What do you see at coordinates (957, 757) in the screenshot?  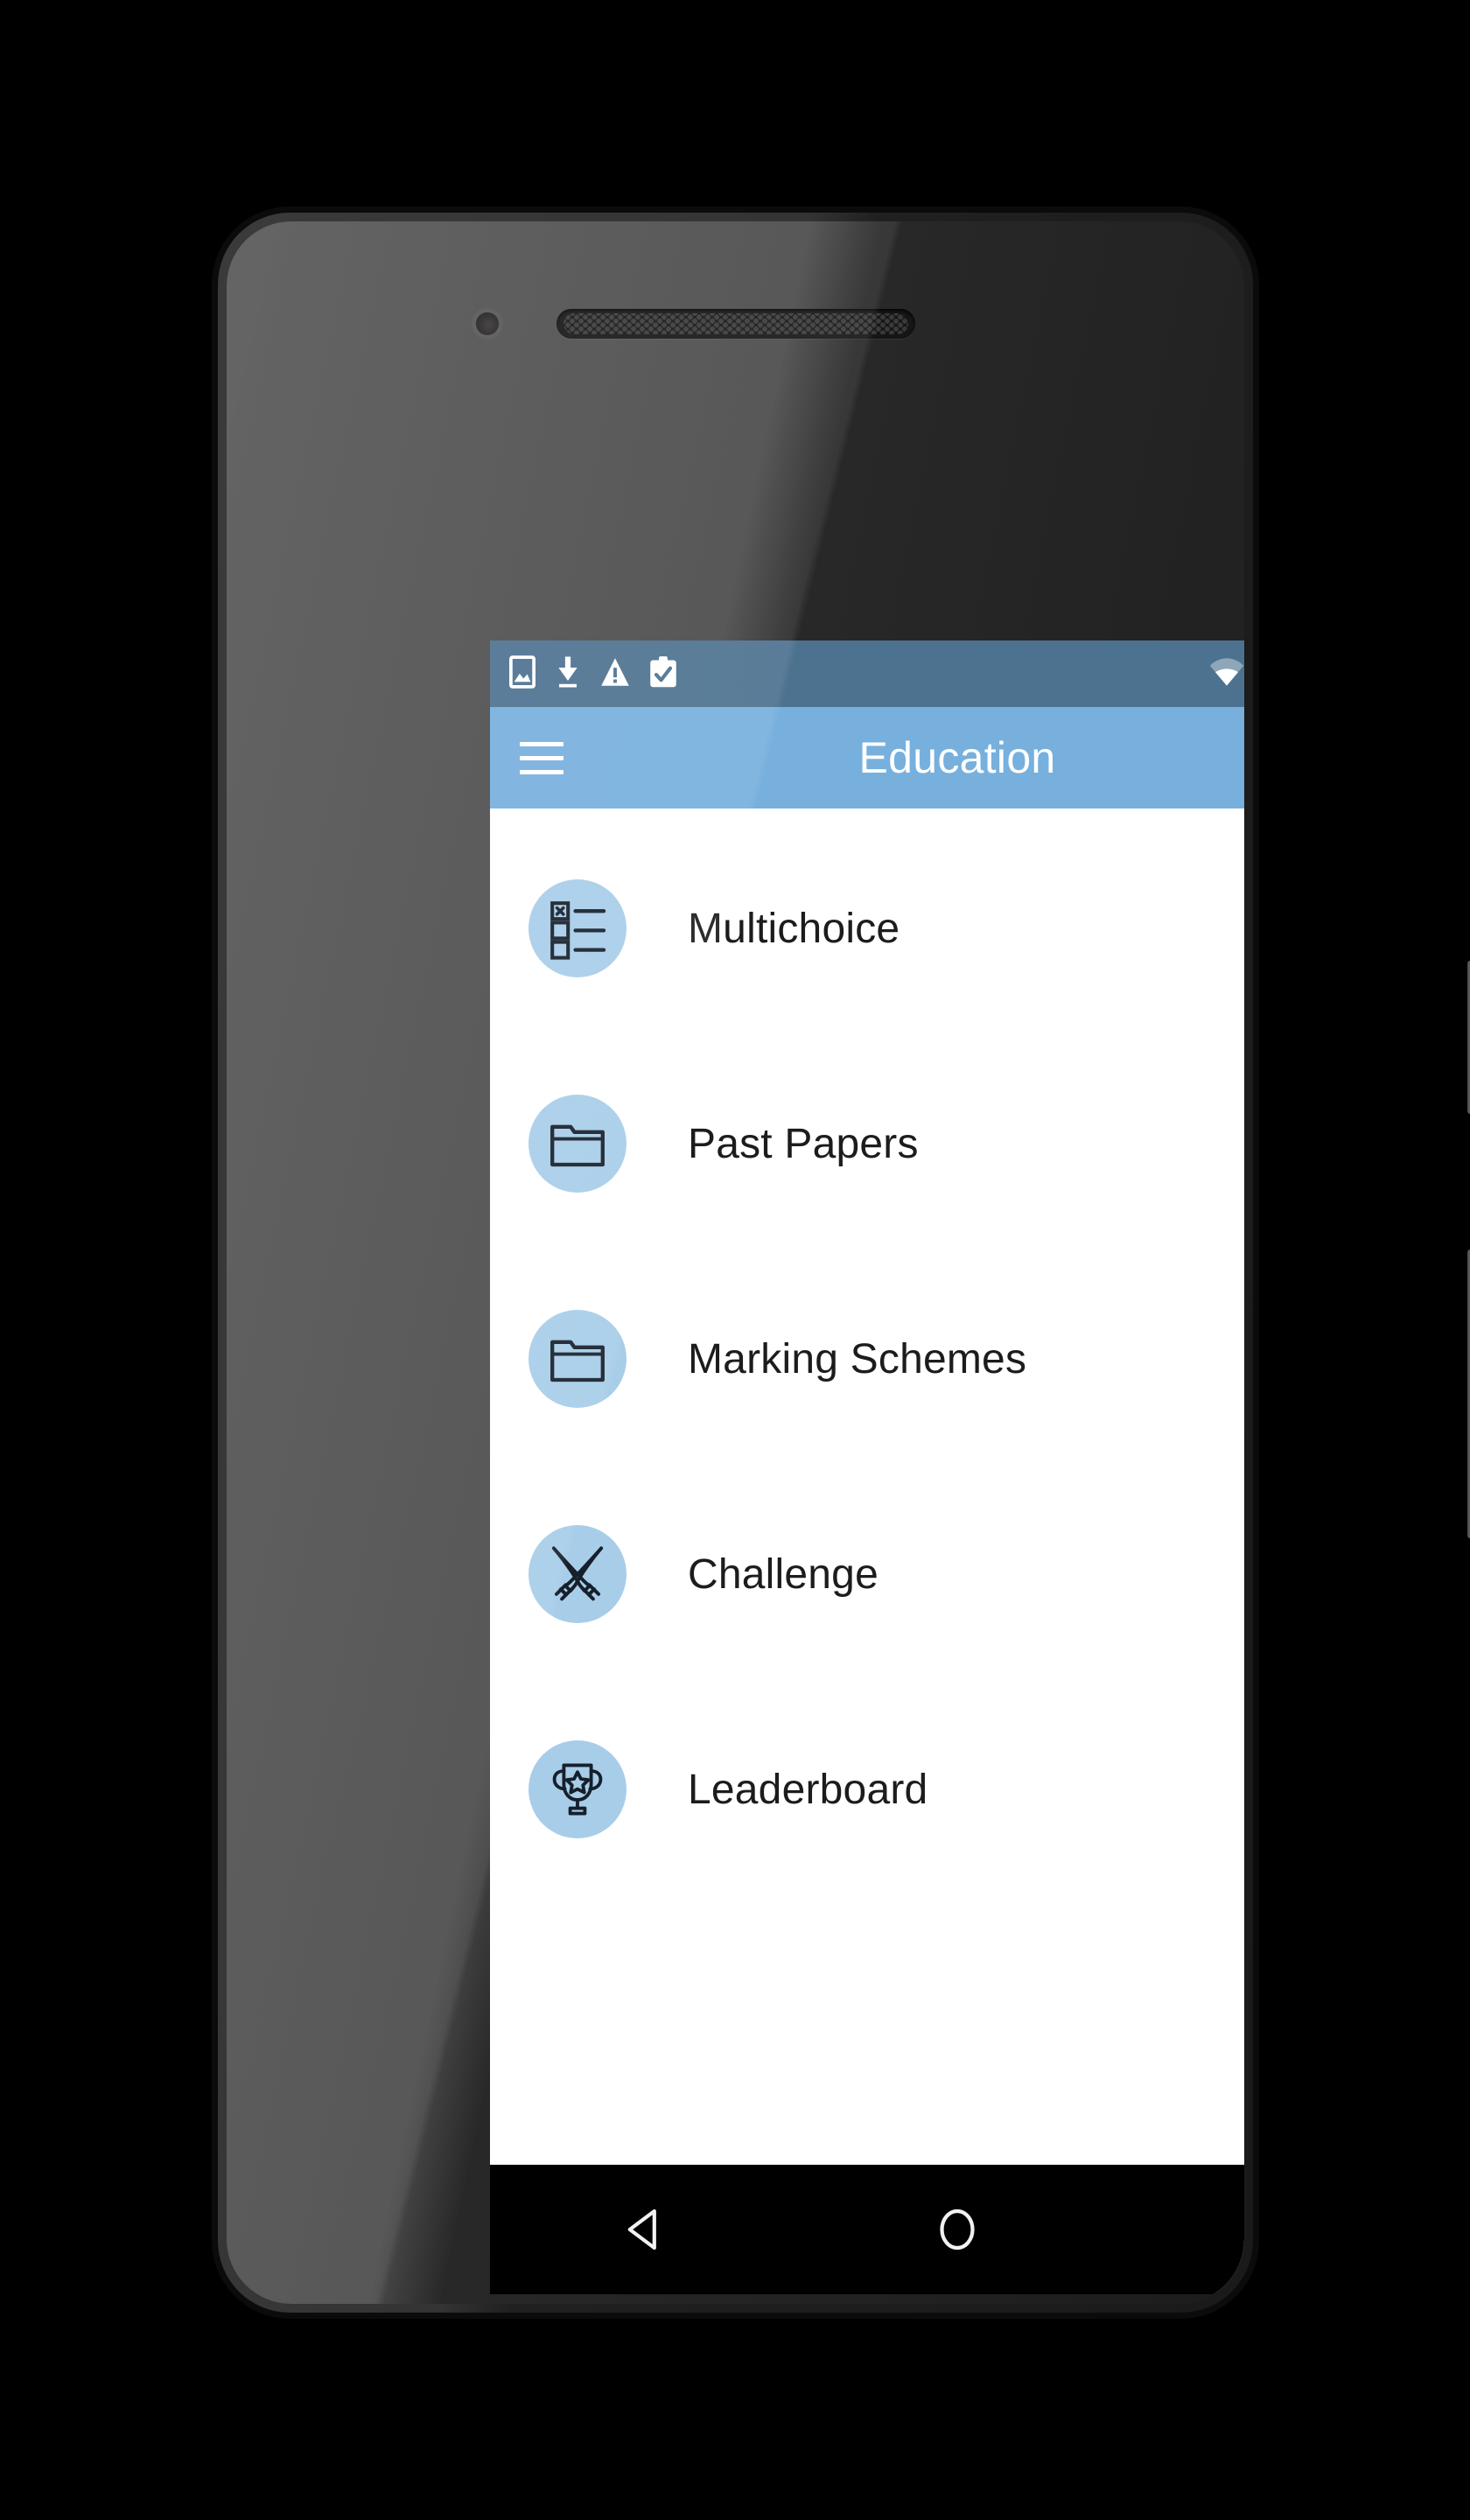 I see `page-title: Education` at bounding box center [957, 757].